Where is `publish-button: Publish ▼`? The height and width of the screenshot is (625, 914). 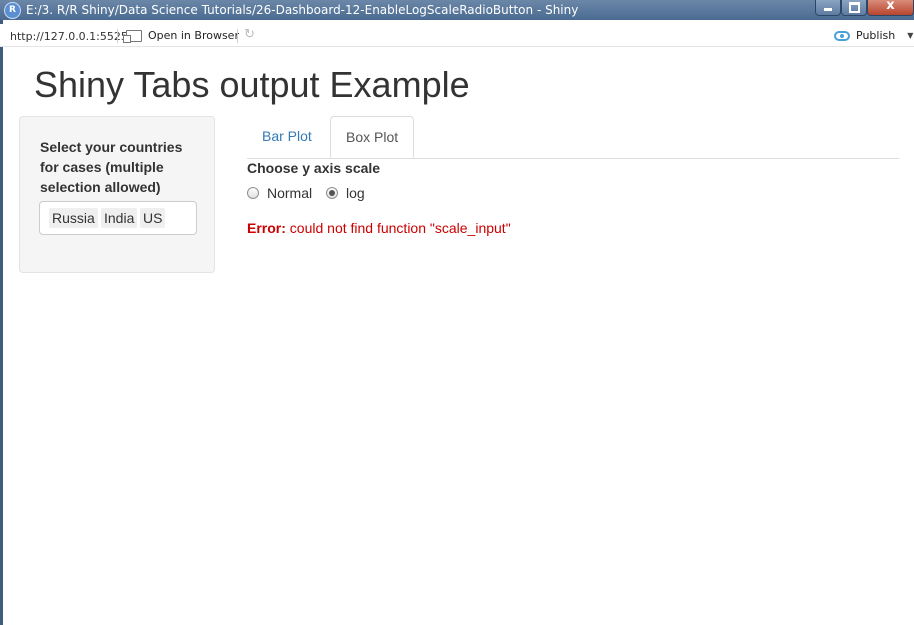
publish-button: Publish ▼ is located at coordinates (873, 35).